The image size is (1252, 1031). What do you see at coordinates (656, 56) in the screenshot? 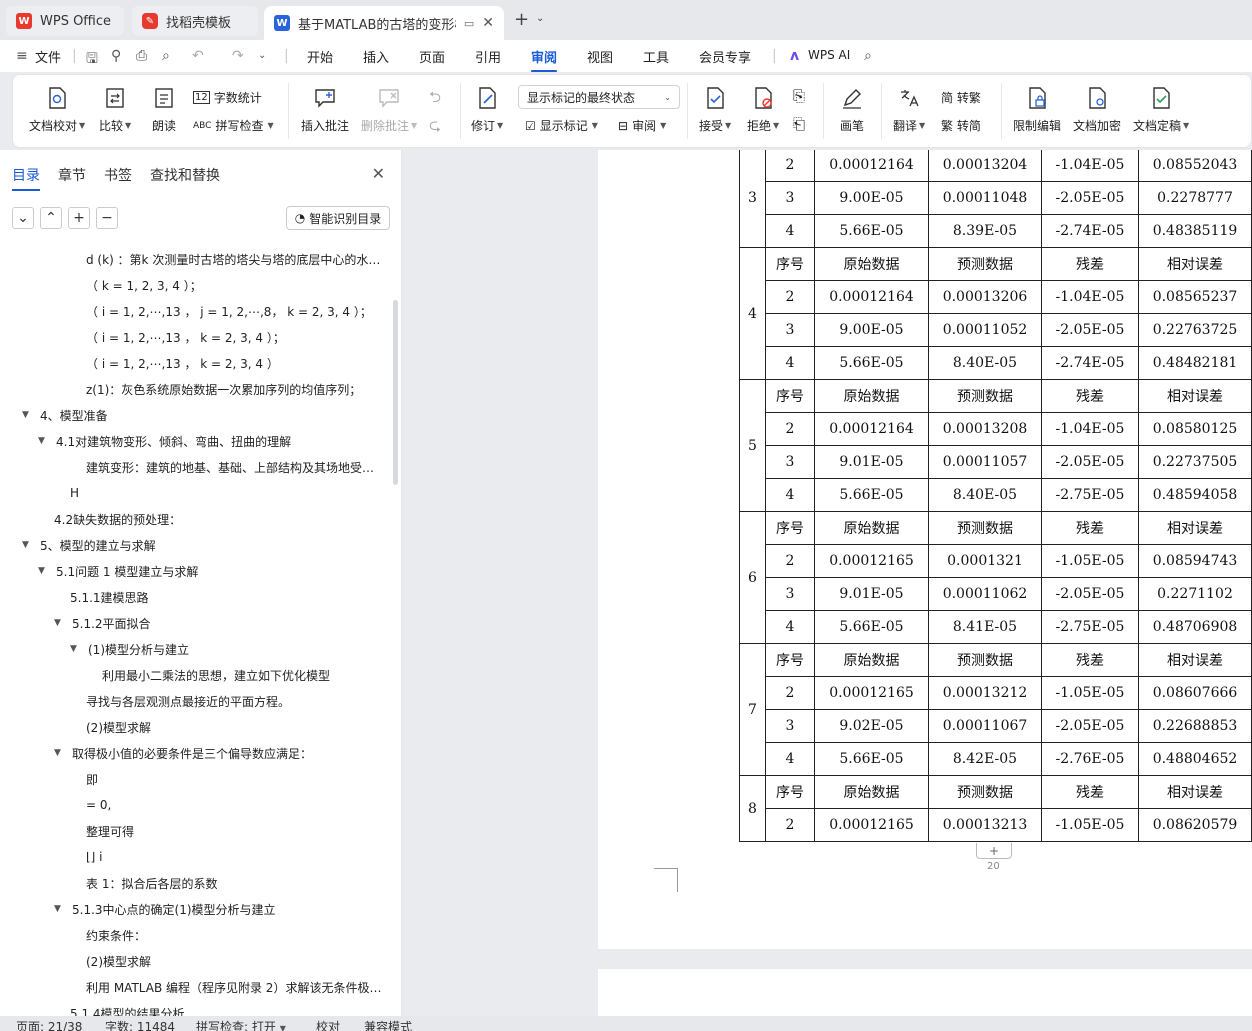
I see `menu-tools: 工具` at bounding box center [656, 56].